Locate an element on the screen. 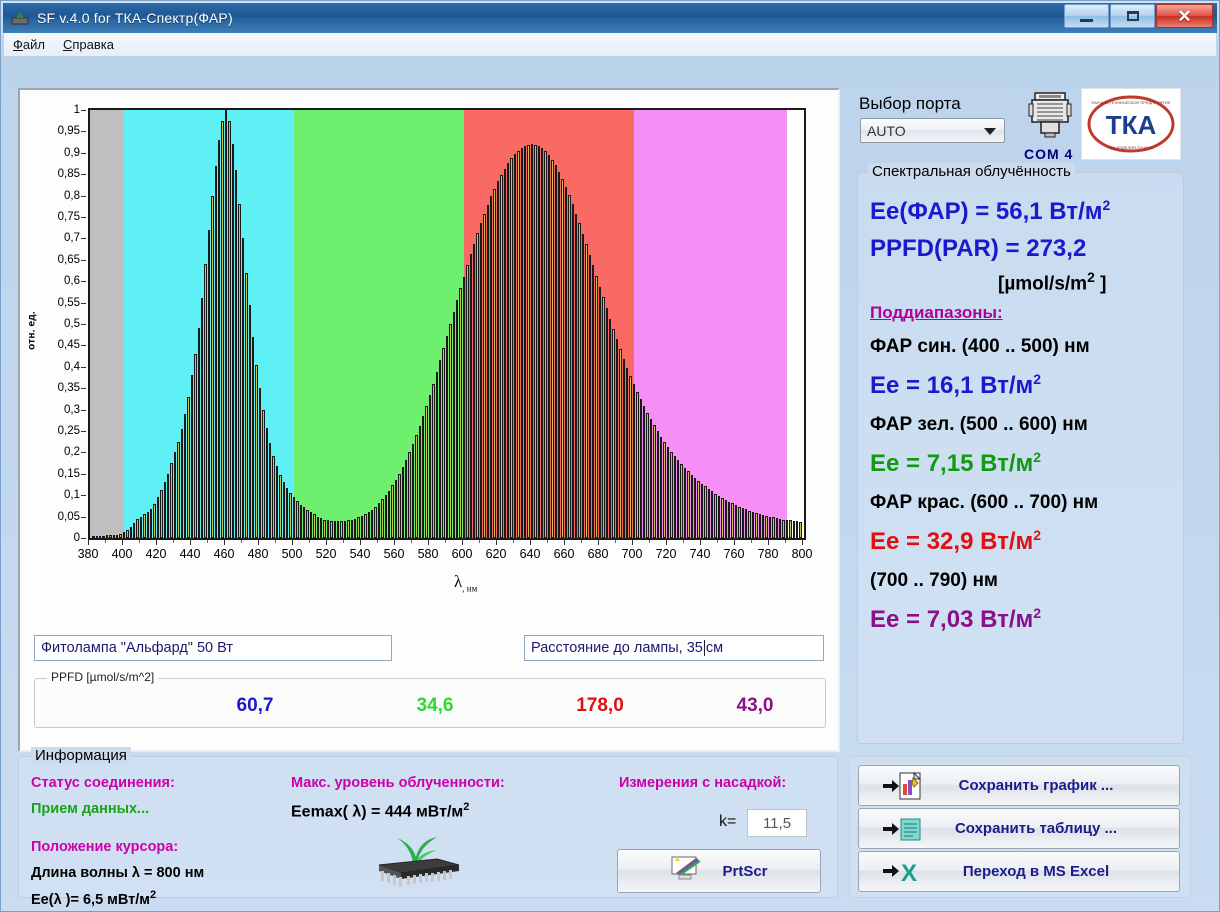 This screenshot has width=1220, height=912. lamp-name-input: Фитолампа "Альфард" 50 Вт is located at coordinates (213, 648).